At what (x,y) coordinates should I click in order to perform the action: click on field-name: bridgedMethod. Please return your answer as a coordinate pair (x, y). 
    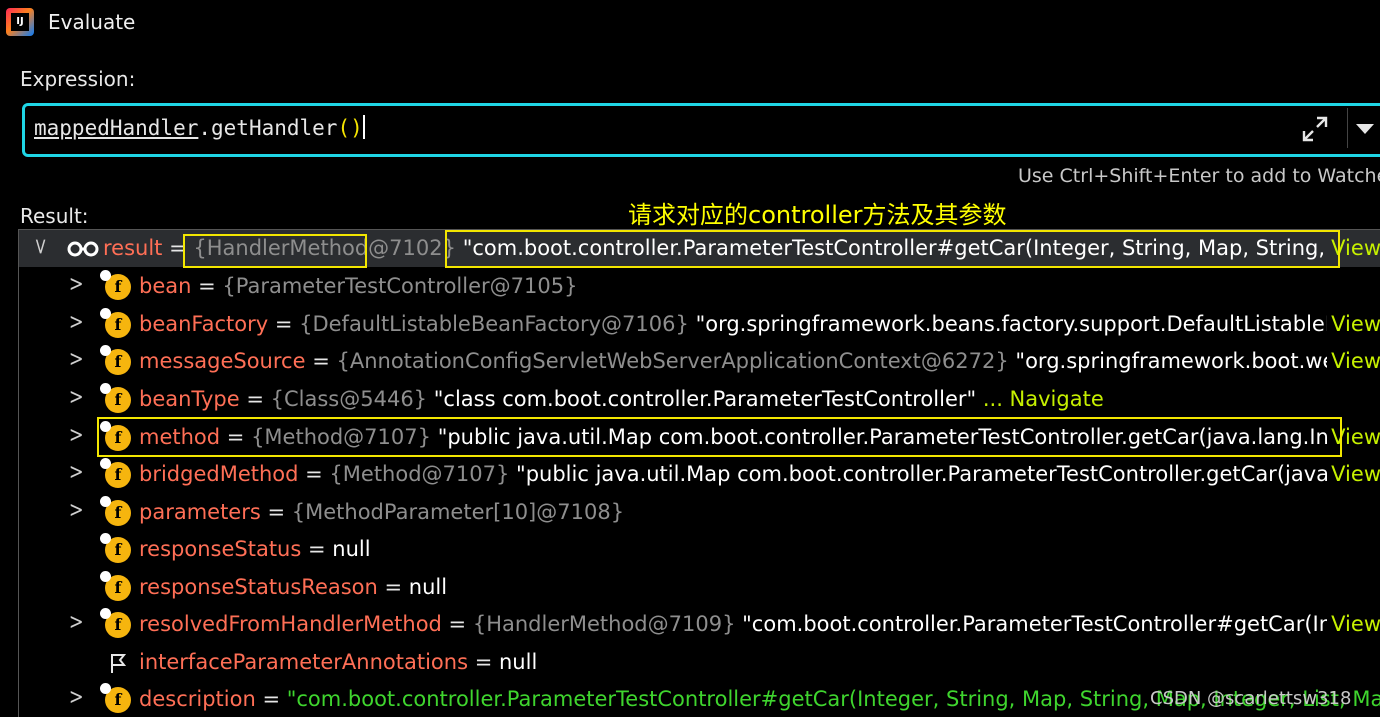
    Looking at the image, I should click on (219, 474).